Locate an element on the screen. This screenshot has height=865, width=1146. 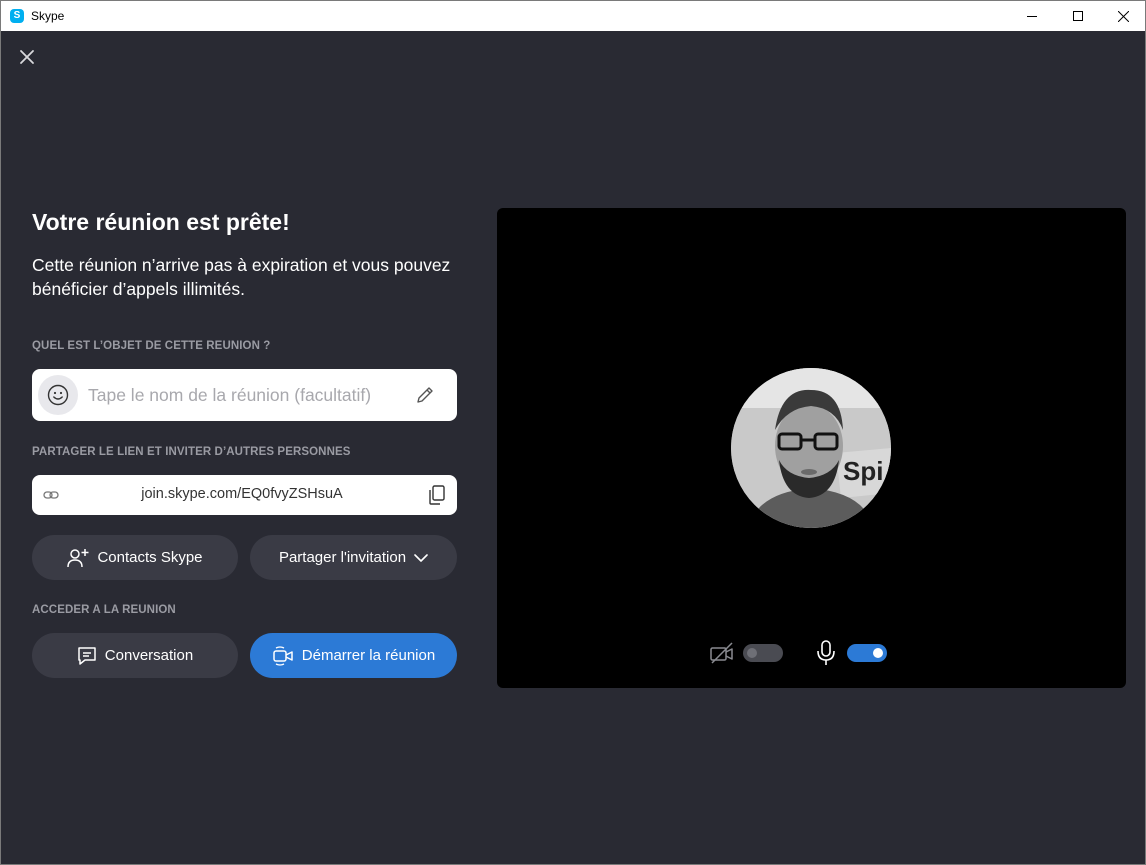
window-title-bar: S Skype is located at coordinates (573, 15).